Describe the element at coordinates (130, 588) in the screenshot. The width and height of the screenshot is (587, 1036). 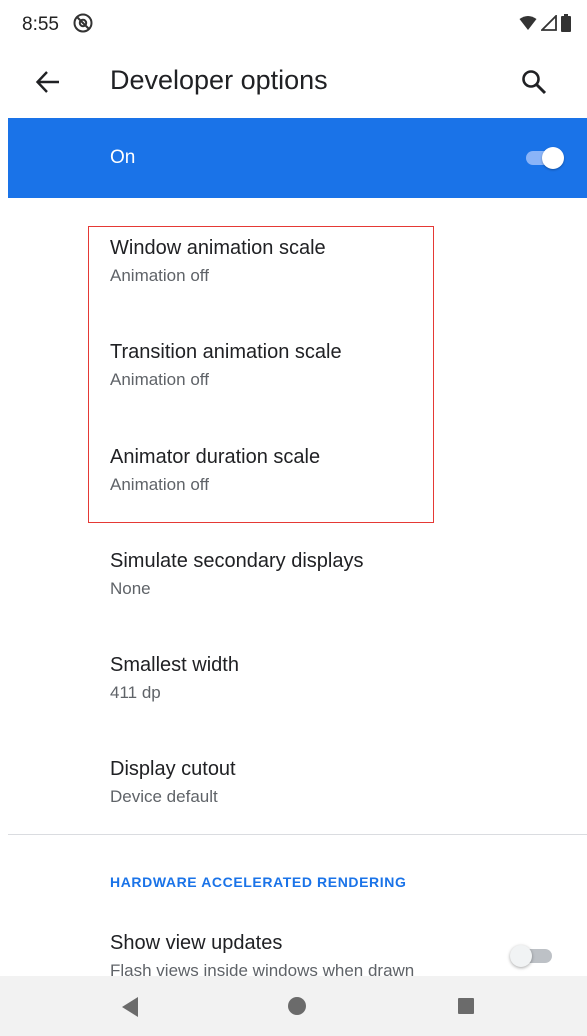
I see `setting-summary: None` at that location.